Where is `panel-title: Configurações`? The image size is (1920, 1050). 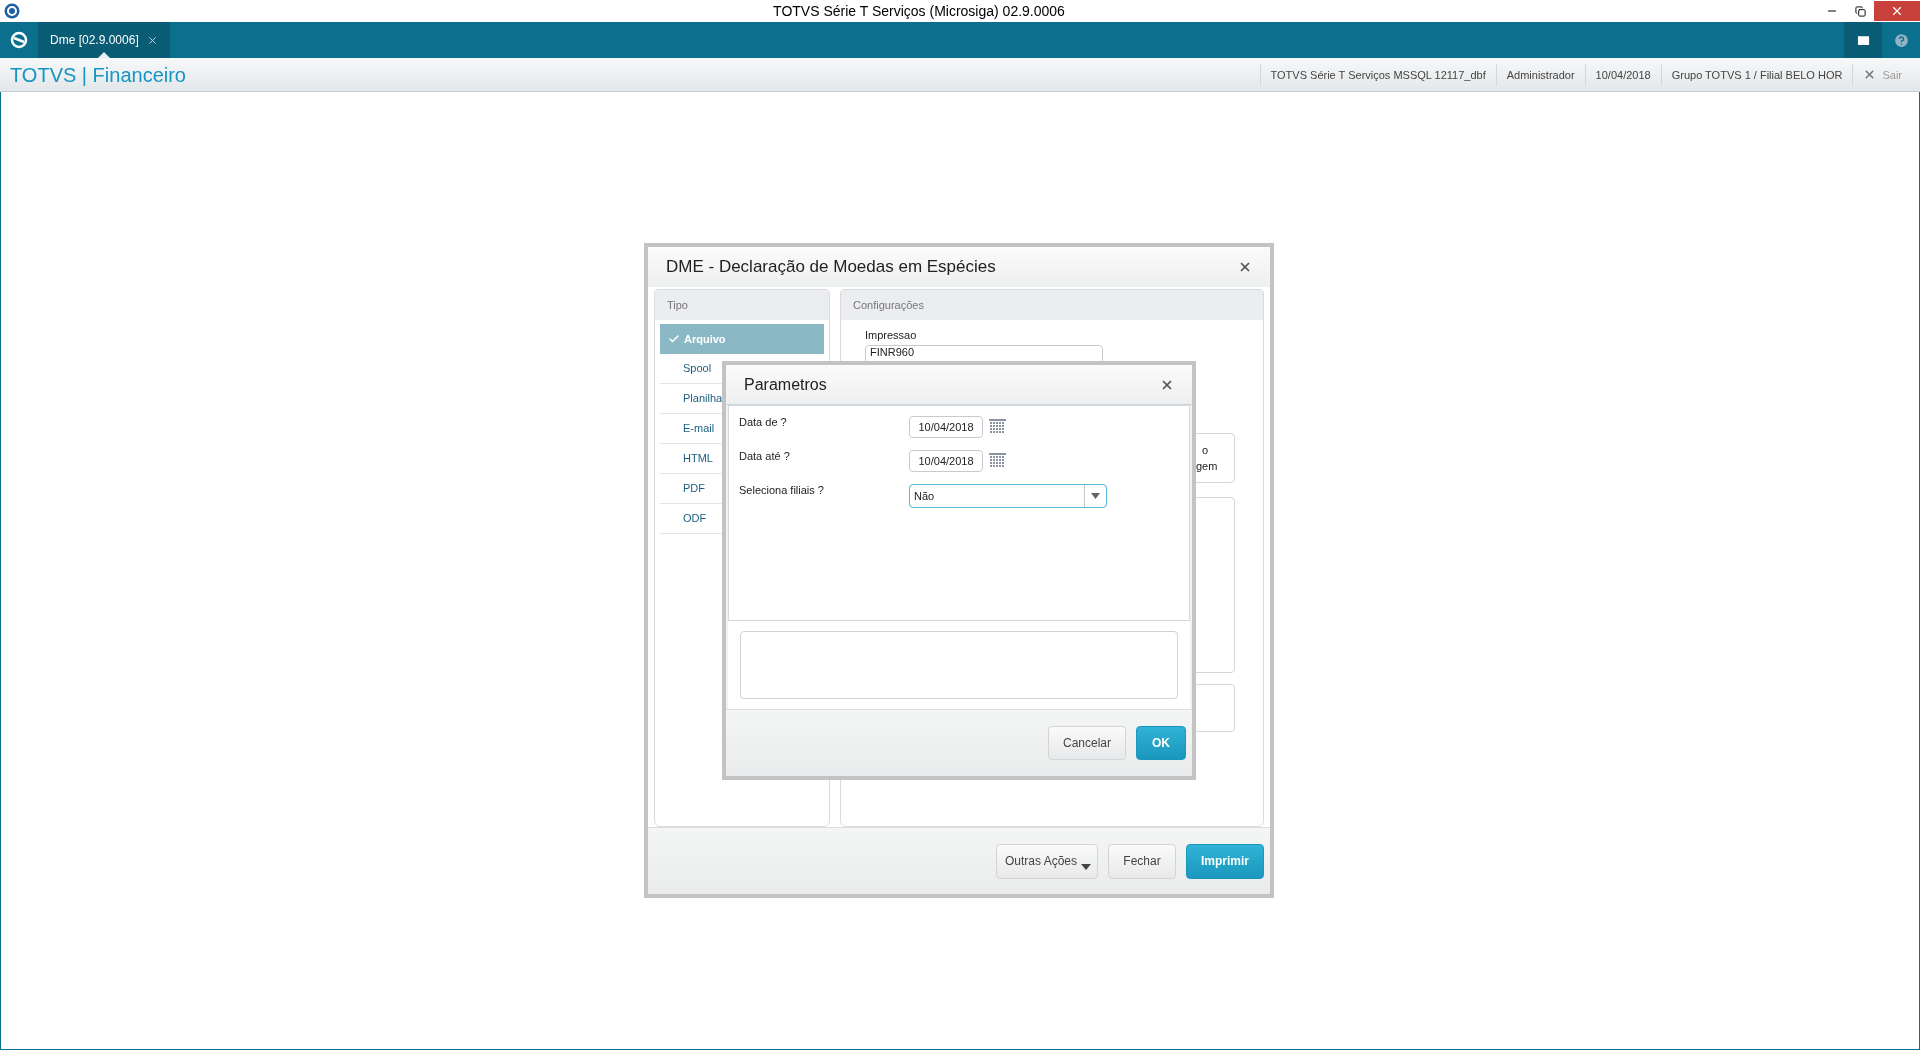 panel-title: Configurações is located at coordinates (888, 305).